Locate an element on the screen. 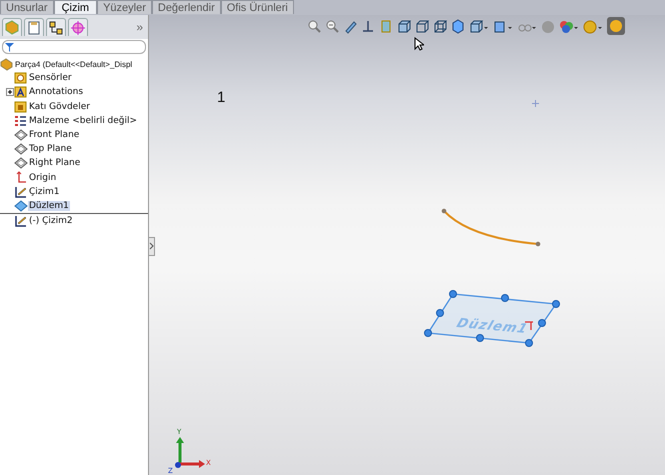  command-tab: Unsurlar is located at coordinates (27, 7).